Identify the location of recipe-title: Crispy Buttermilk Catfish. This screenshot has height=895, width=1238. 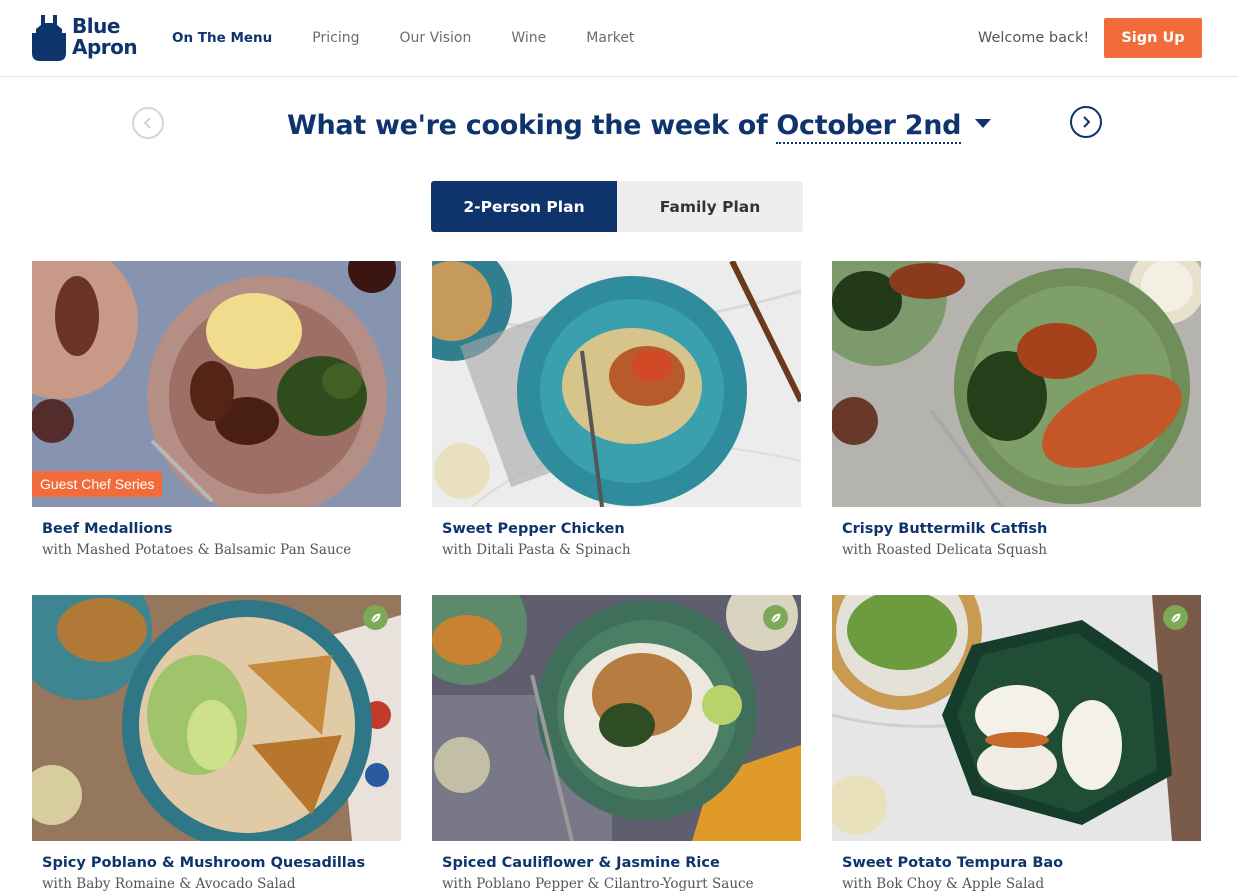
(1021, 529).